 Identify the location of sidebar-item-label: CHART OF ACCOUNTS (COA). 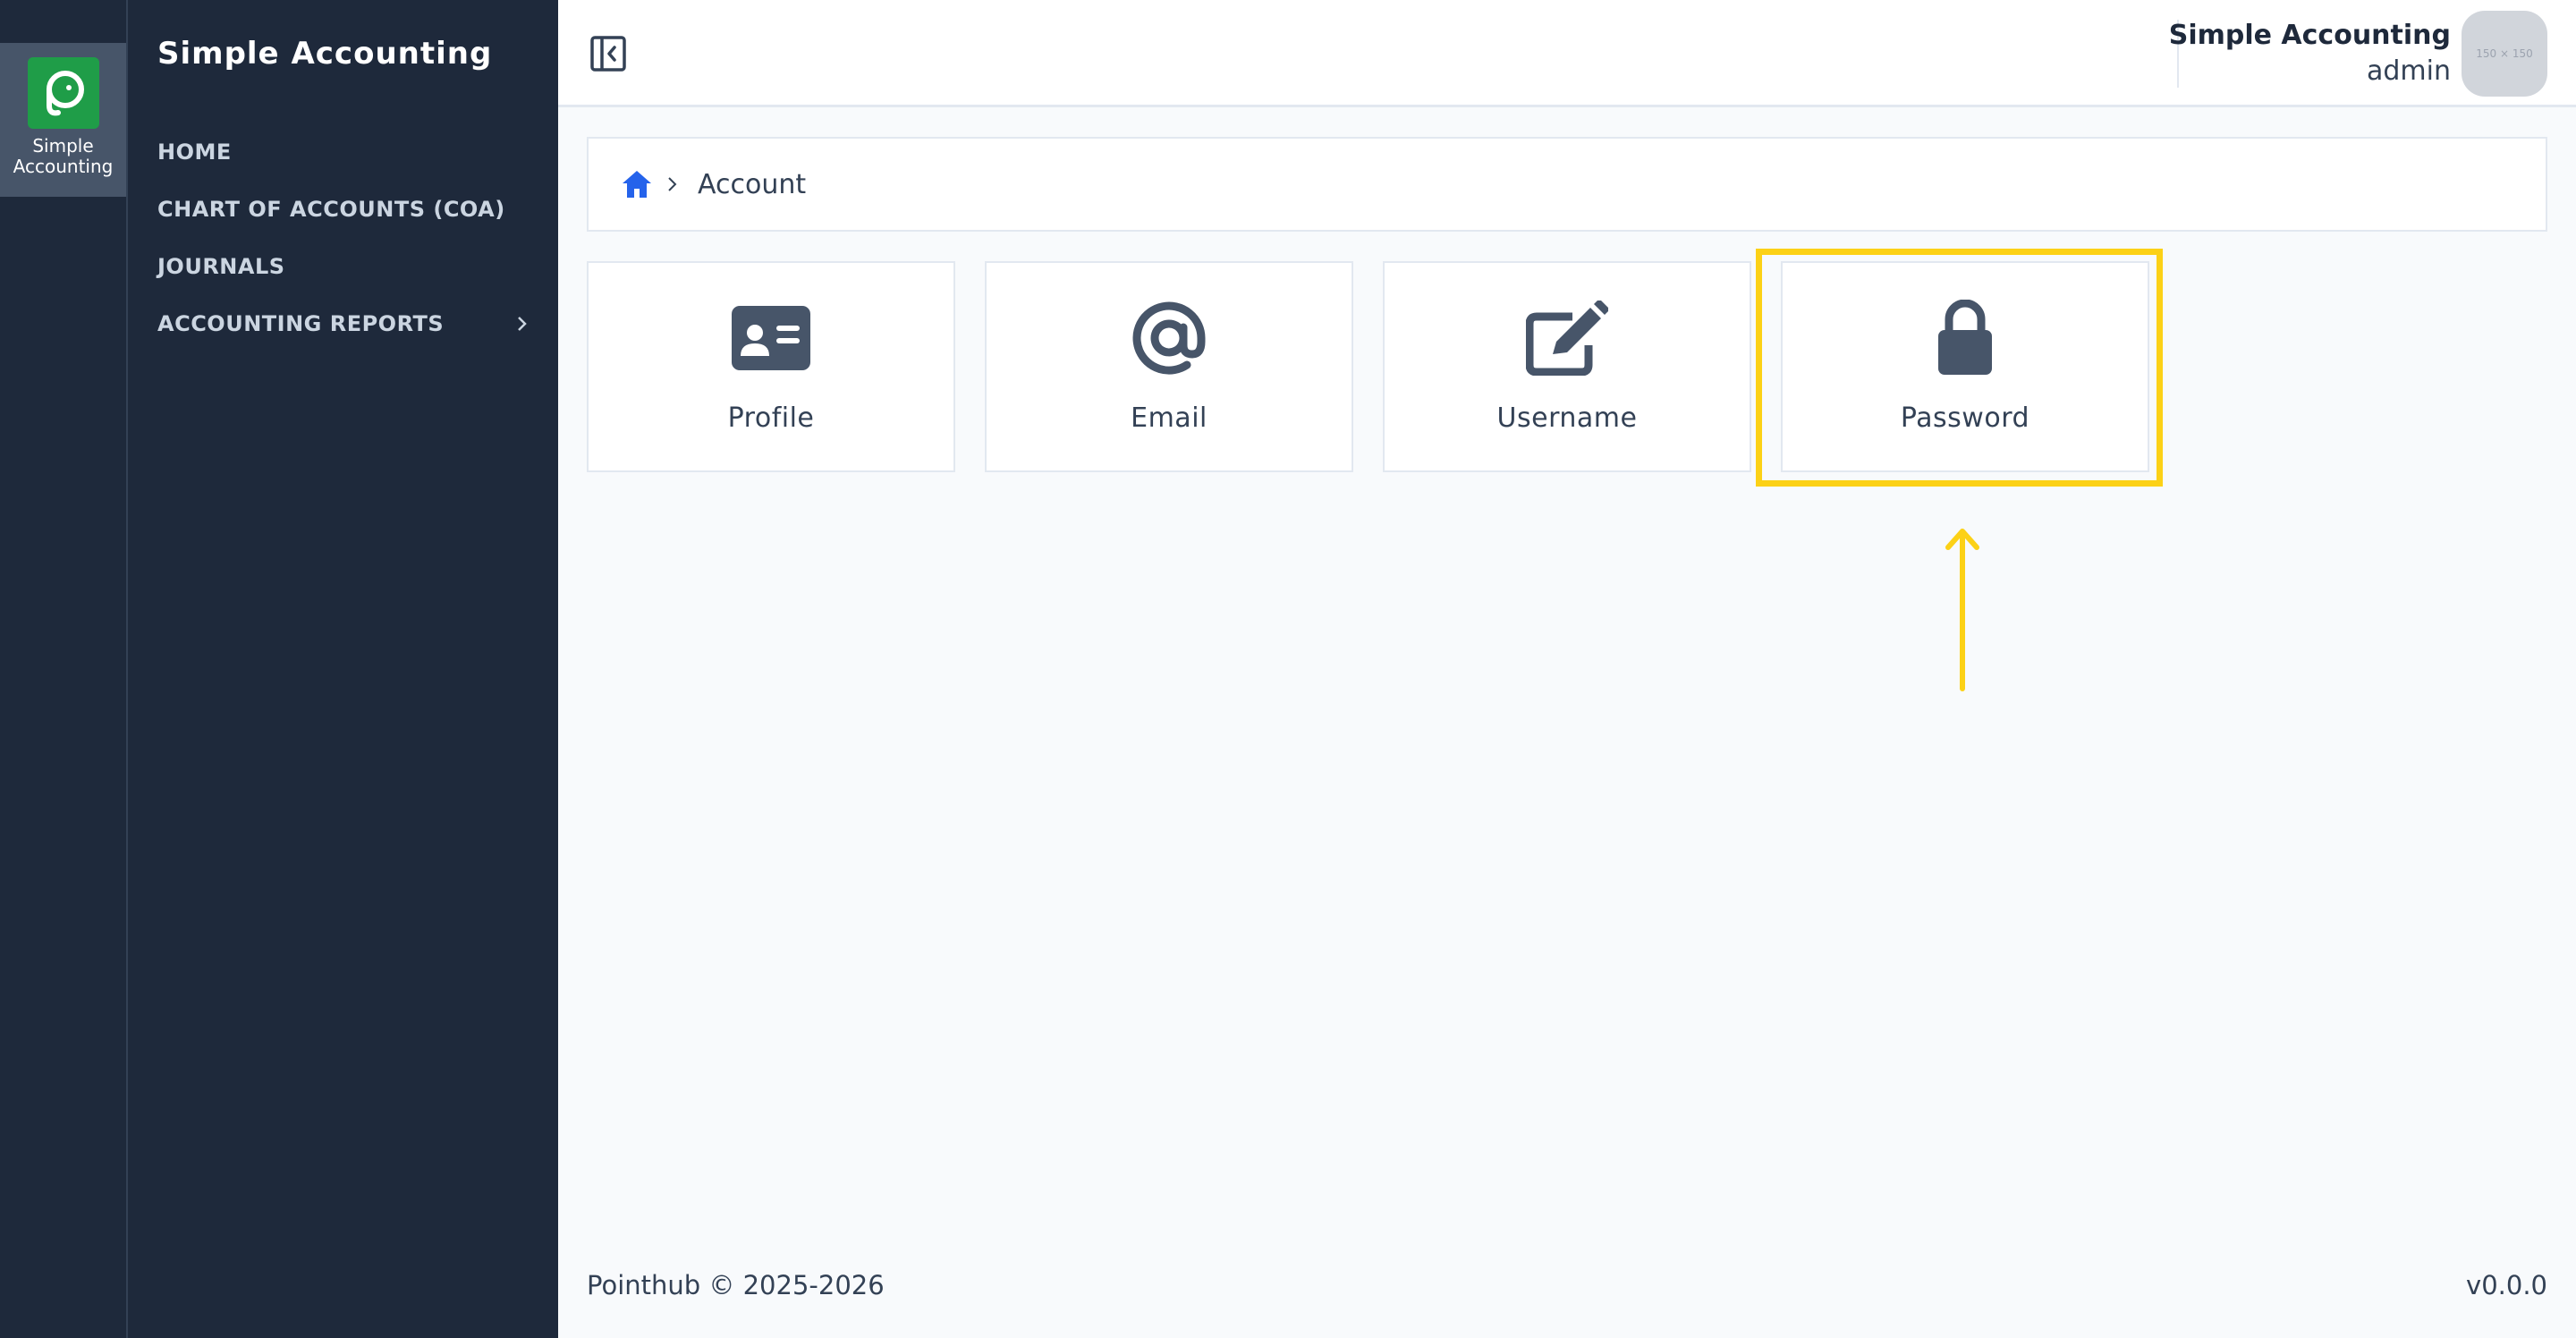
(331, 209).